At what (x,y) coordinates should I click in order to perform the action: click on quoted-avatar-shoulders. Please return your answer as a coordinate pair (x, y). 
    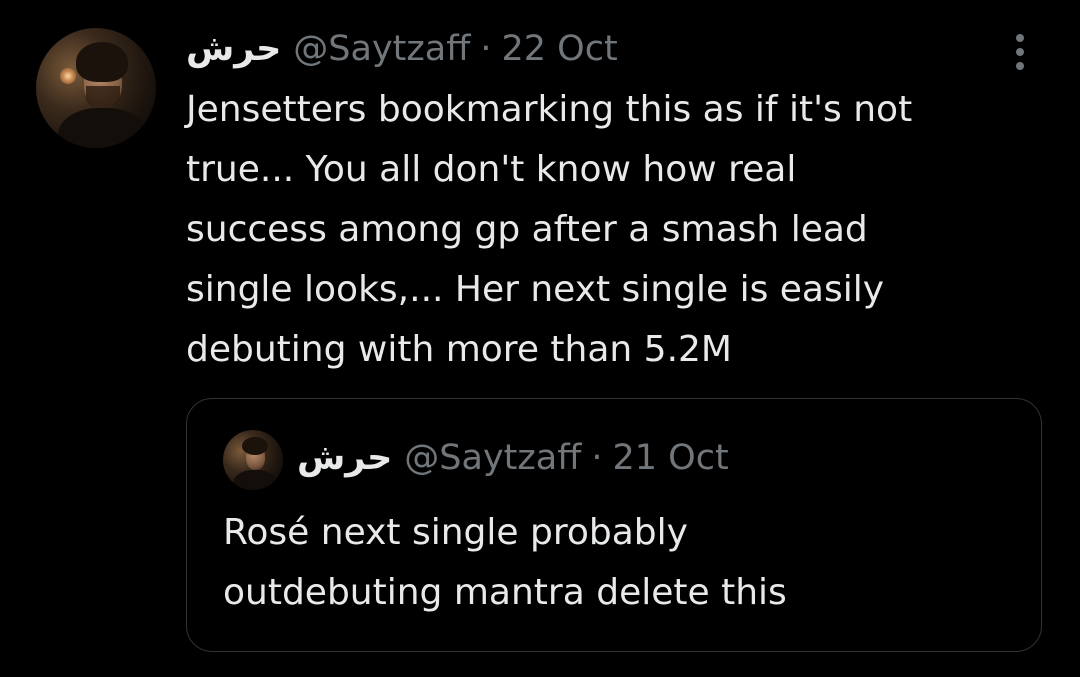
    Looking at the image, I should click on (255, 480).